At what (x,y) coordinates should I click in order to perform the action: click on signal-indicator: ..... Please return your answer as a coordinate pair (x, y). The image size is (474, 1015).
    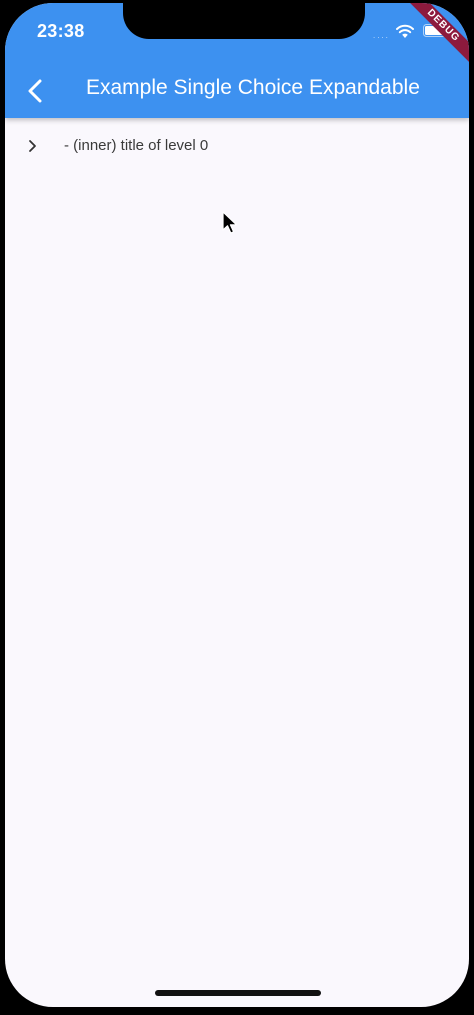
    Looking at the image, I should click on (381, 35).